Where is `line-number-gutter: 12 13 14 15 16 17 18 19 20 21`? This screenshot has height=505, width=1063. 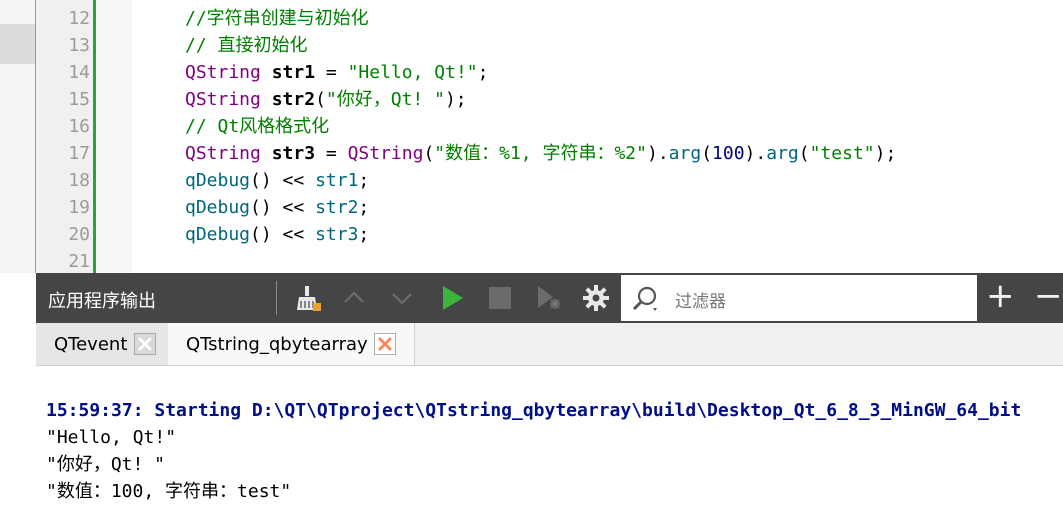 line-number-gutter: 12 13 14 15 16 17 18 19 20 21 is located at coordinates (66, 136).